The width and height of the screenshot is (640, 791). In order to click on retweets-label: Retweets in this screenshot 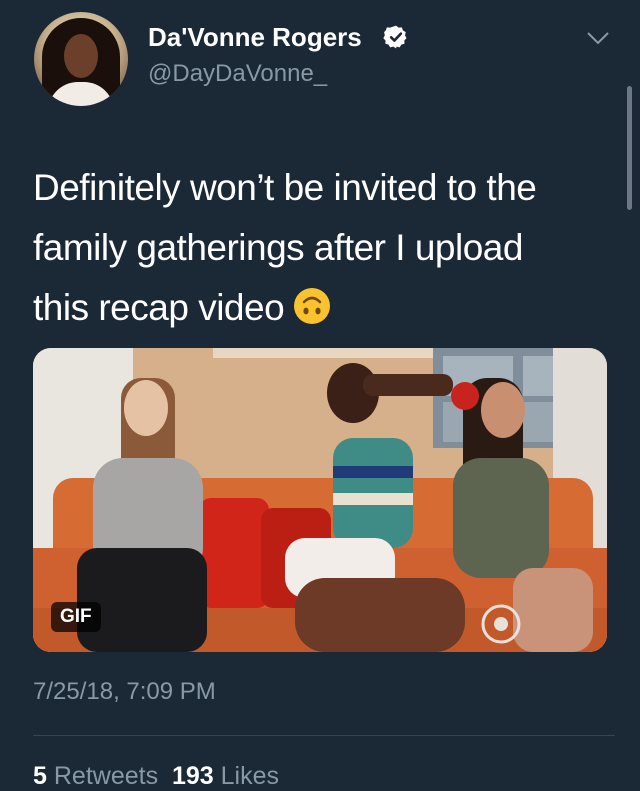, I will do `click(106, 776)`.